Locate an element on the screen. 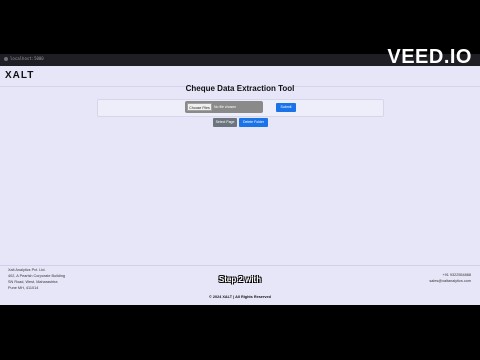 The width and height of the screenshot is (480, 360). submit-button: Submit is located at coordinates (286, 107).